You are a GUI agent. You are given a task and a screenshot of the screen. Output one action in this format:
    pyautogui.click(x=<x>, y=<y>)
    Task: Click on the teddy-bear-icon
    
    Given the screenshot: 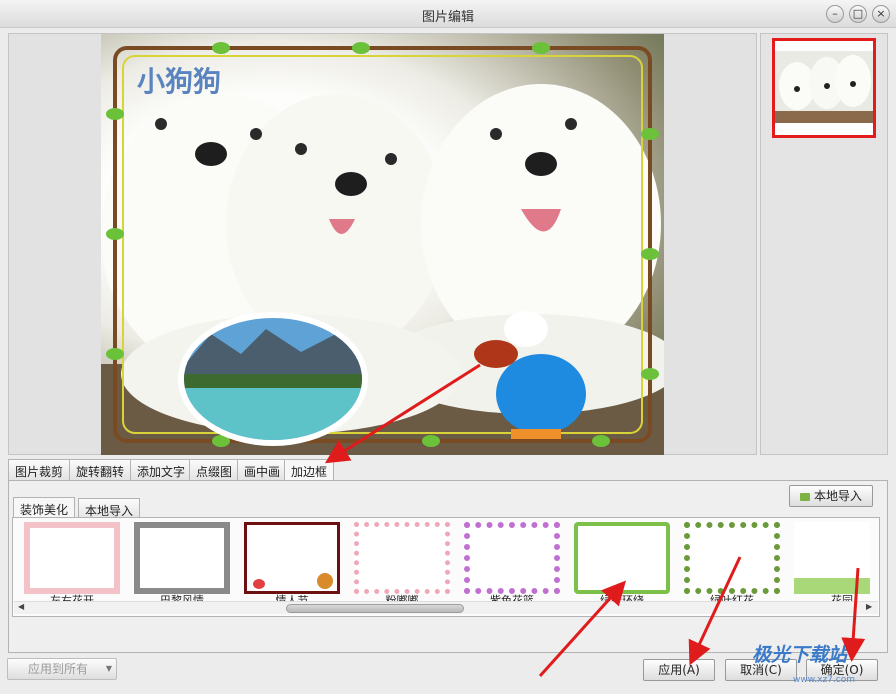 What is the action you would take?
    pyautogui.click(x=325, y=581)
    